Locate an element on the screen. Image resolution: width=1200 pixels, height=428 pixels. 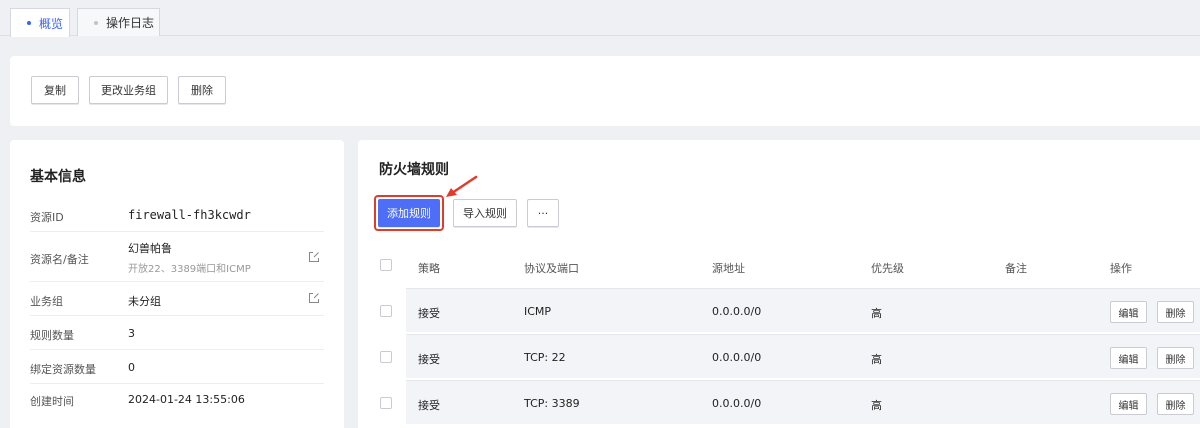
info-row-resource-id: 资源ID firewall-fh3kcwdr is located at coordinates (177, 215).